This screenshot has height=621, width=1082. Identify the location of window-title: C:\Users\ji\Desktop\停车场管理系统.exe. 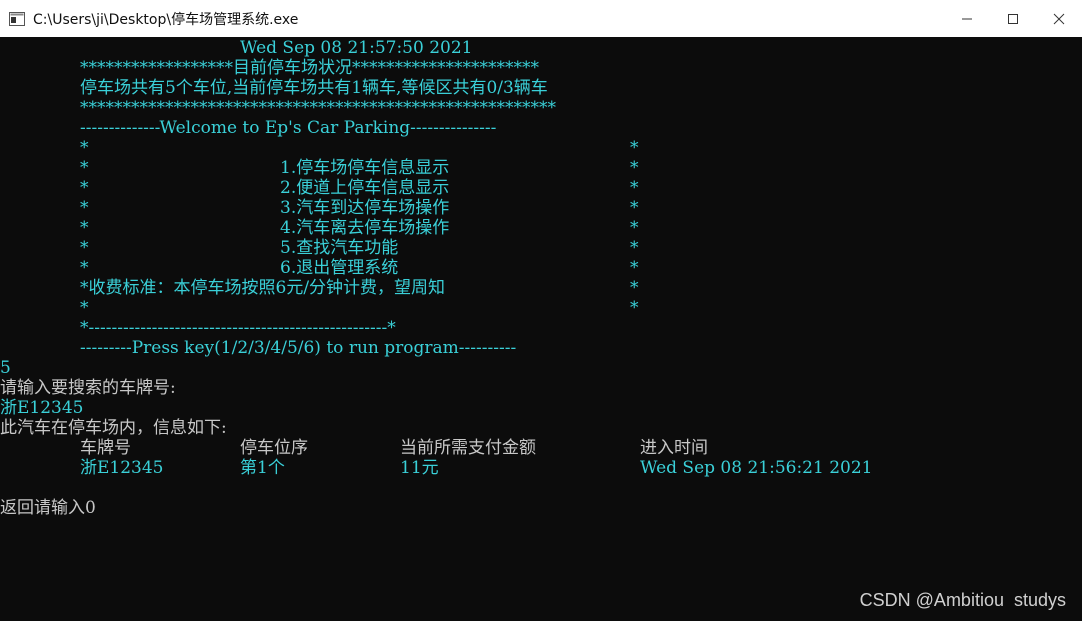
(166, 19).